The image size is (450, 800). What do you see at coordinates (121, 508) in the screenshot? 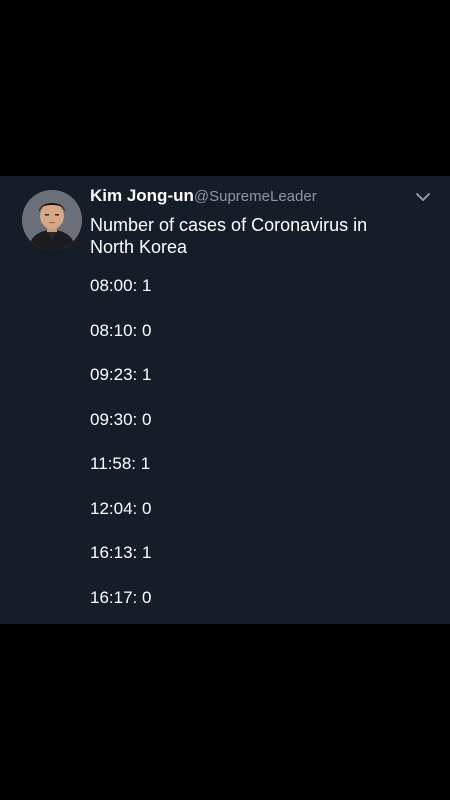
I see `case-entry: 12:04: 0` at bounding box center [121, 508].